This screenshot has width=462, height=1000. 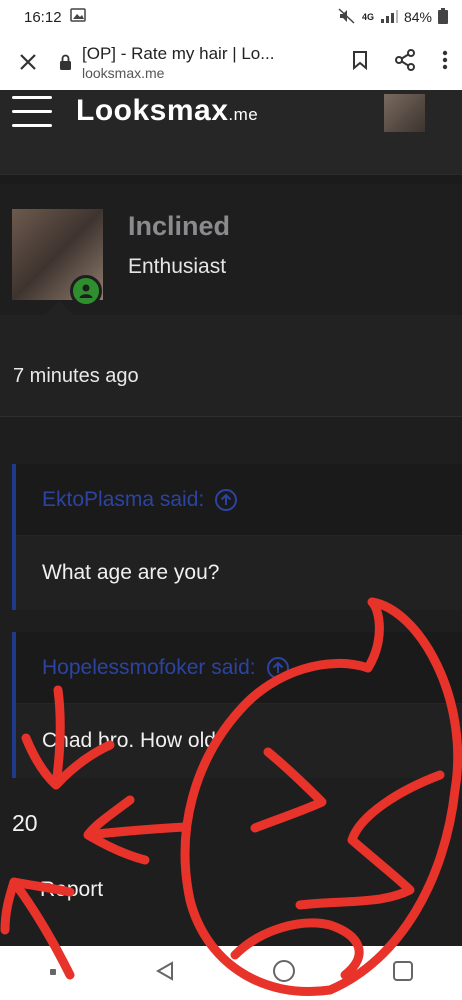 I want to click on close-tab-button, so click(x=28, y=62).